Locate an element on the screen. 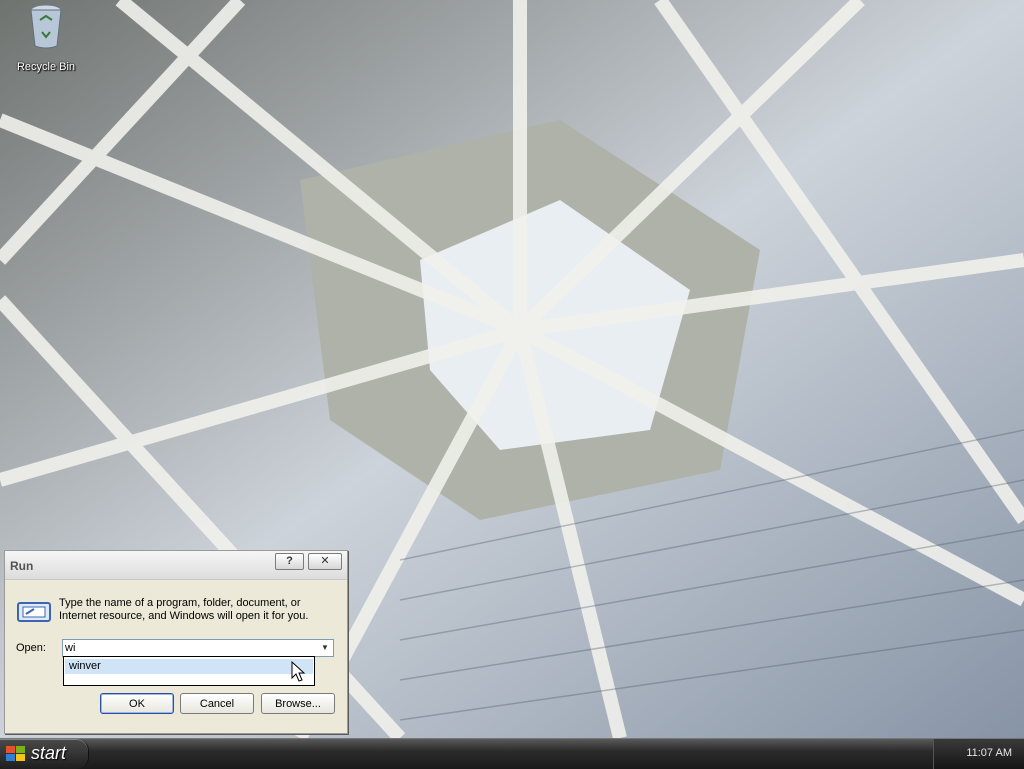 The width and height of the screenshot is (1024, 769). clock: 11:07 AM is located at coordinates (989, 753).